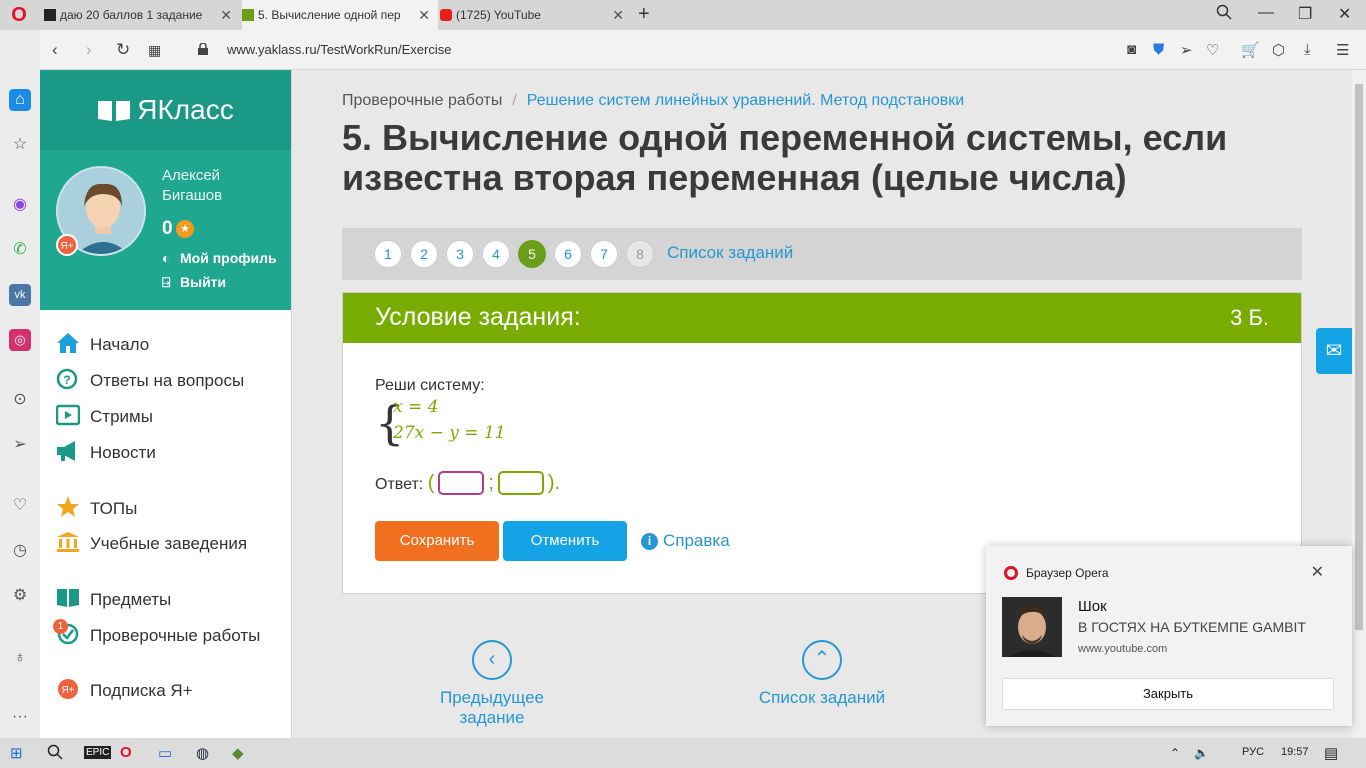  I want to click on back-icon: ‹, so click(55, 50).